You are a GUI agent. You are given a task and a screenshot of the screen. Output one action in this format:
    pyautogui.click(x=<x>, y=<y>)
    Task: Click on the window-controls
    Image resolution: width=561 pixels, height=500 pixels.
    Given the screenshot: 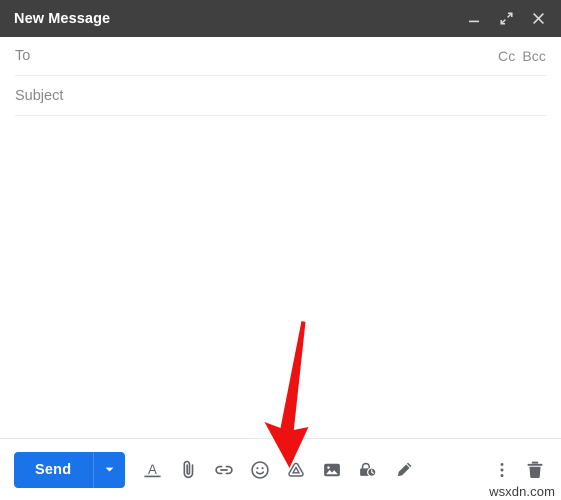 What is the action you would take?
    pyautogui.click(x=506, y=19)
    